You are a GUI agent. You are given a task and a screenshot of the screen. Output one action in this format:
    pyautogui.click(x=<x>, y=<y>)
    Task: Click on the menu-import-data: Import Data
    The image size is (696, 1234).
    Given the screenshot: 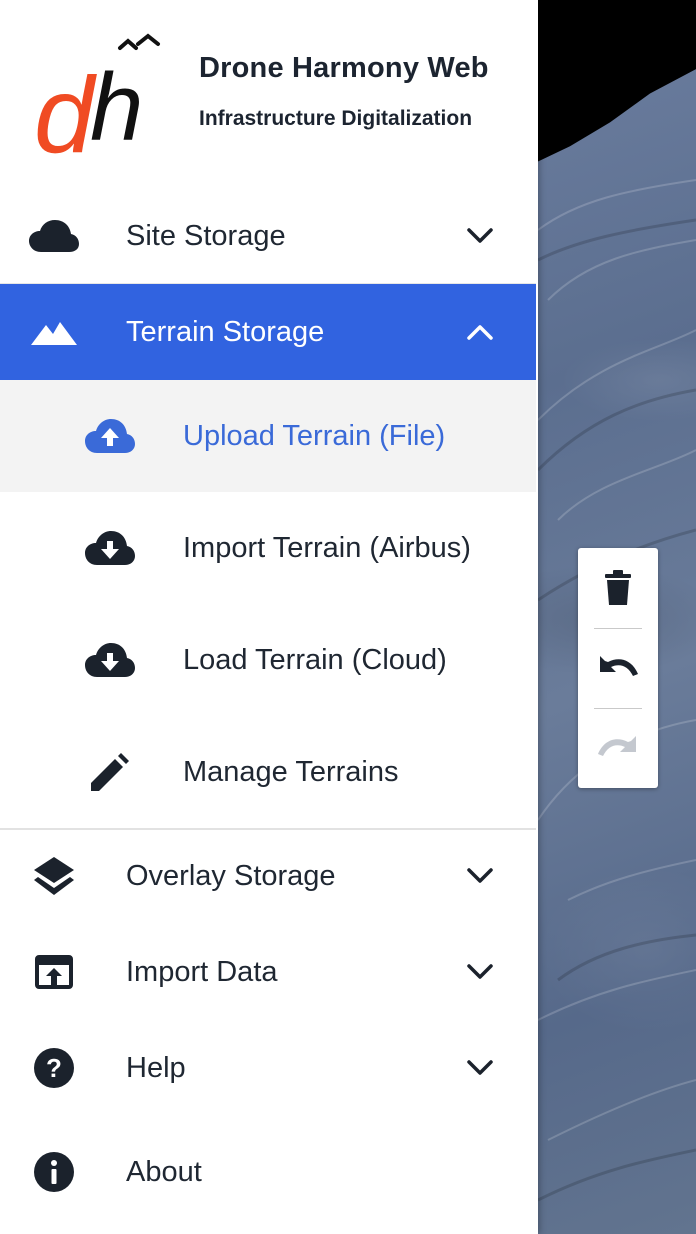 What is the action you would take?
    pyautogui.click(x=268, y=972)
    